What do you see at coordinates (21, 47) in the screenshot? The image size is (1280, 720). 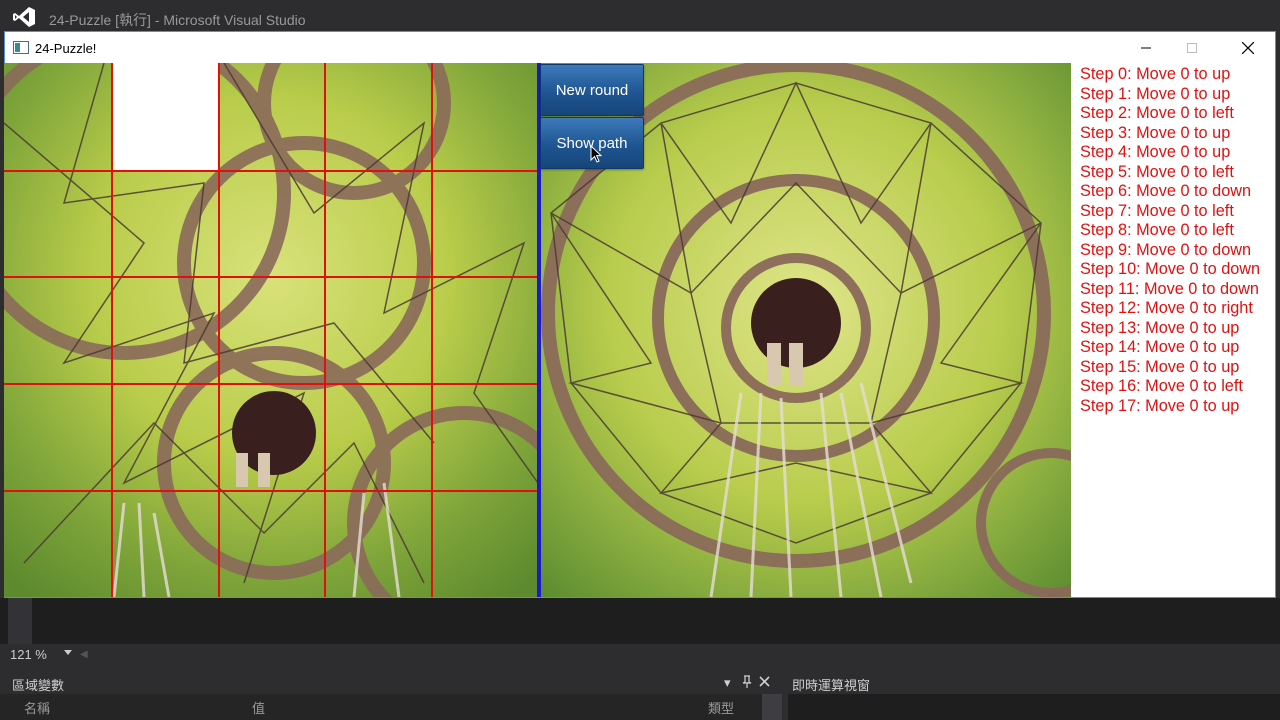 I see `app-window-icon` at bounding box center [21, 47].